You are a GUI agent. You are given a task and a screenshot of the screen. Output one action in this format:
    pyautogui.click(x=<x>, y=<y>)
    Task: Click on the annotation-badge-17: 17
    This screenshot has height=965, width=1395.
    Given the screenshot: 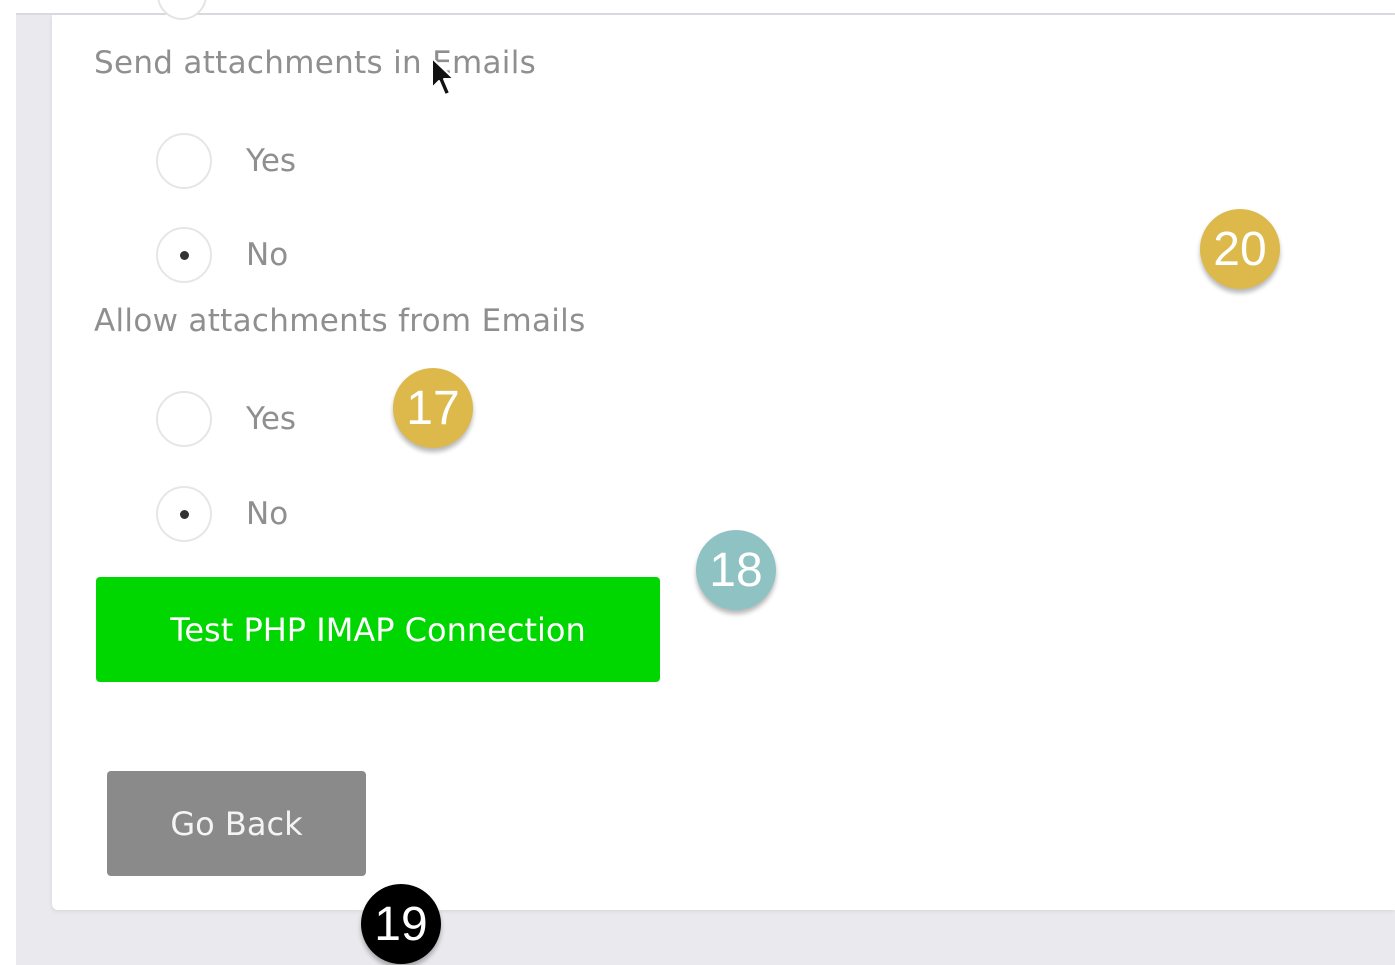 What is the action you would take?
    pyautogui.click(x=433, y=408)
    